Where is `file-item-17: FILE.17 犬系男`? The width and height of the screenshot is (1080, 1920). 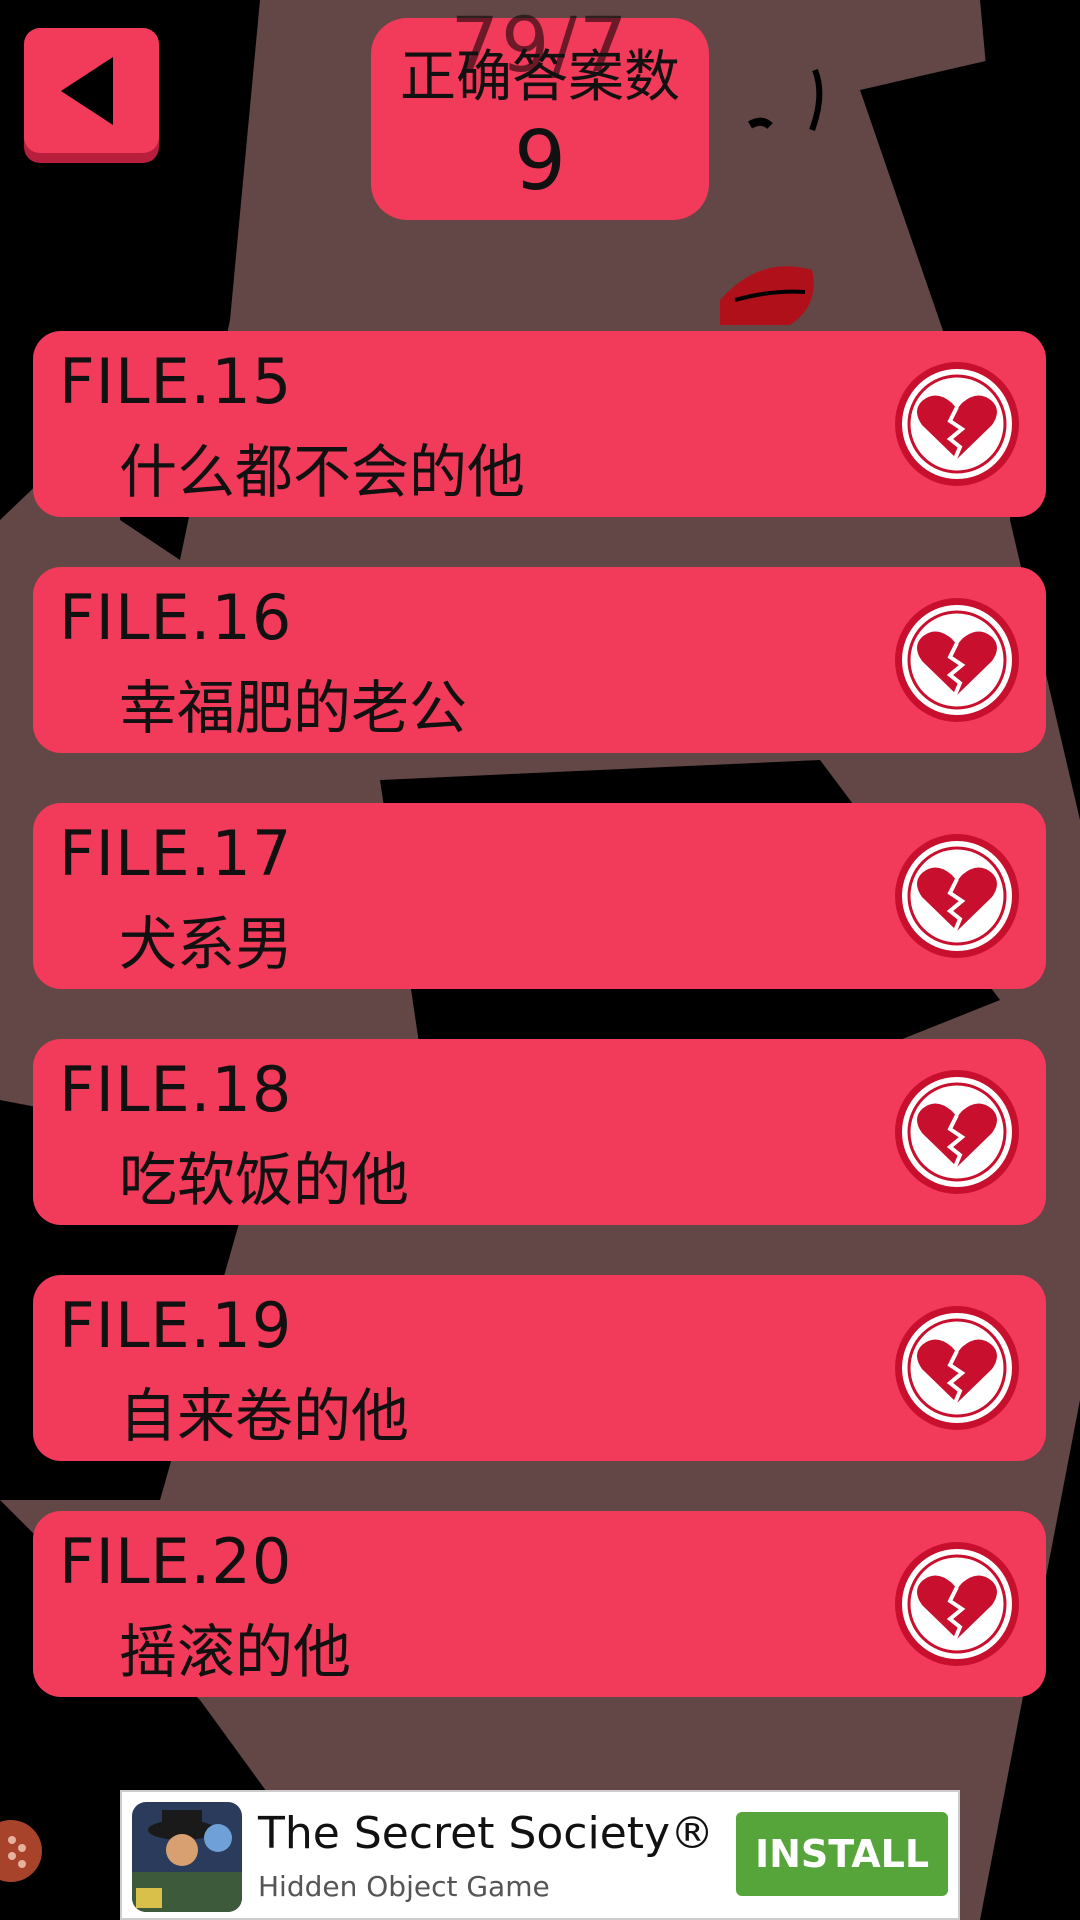 file-item-17: FILE.17 犬系男 is located at coordinates (539, 896).